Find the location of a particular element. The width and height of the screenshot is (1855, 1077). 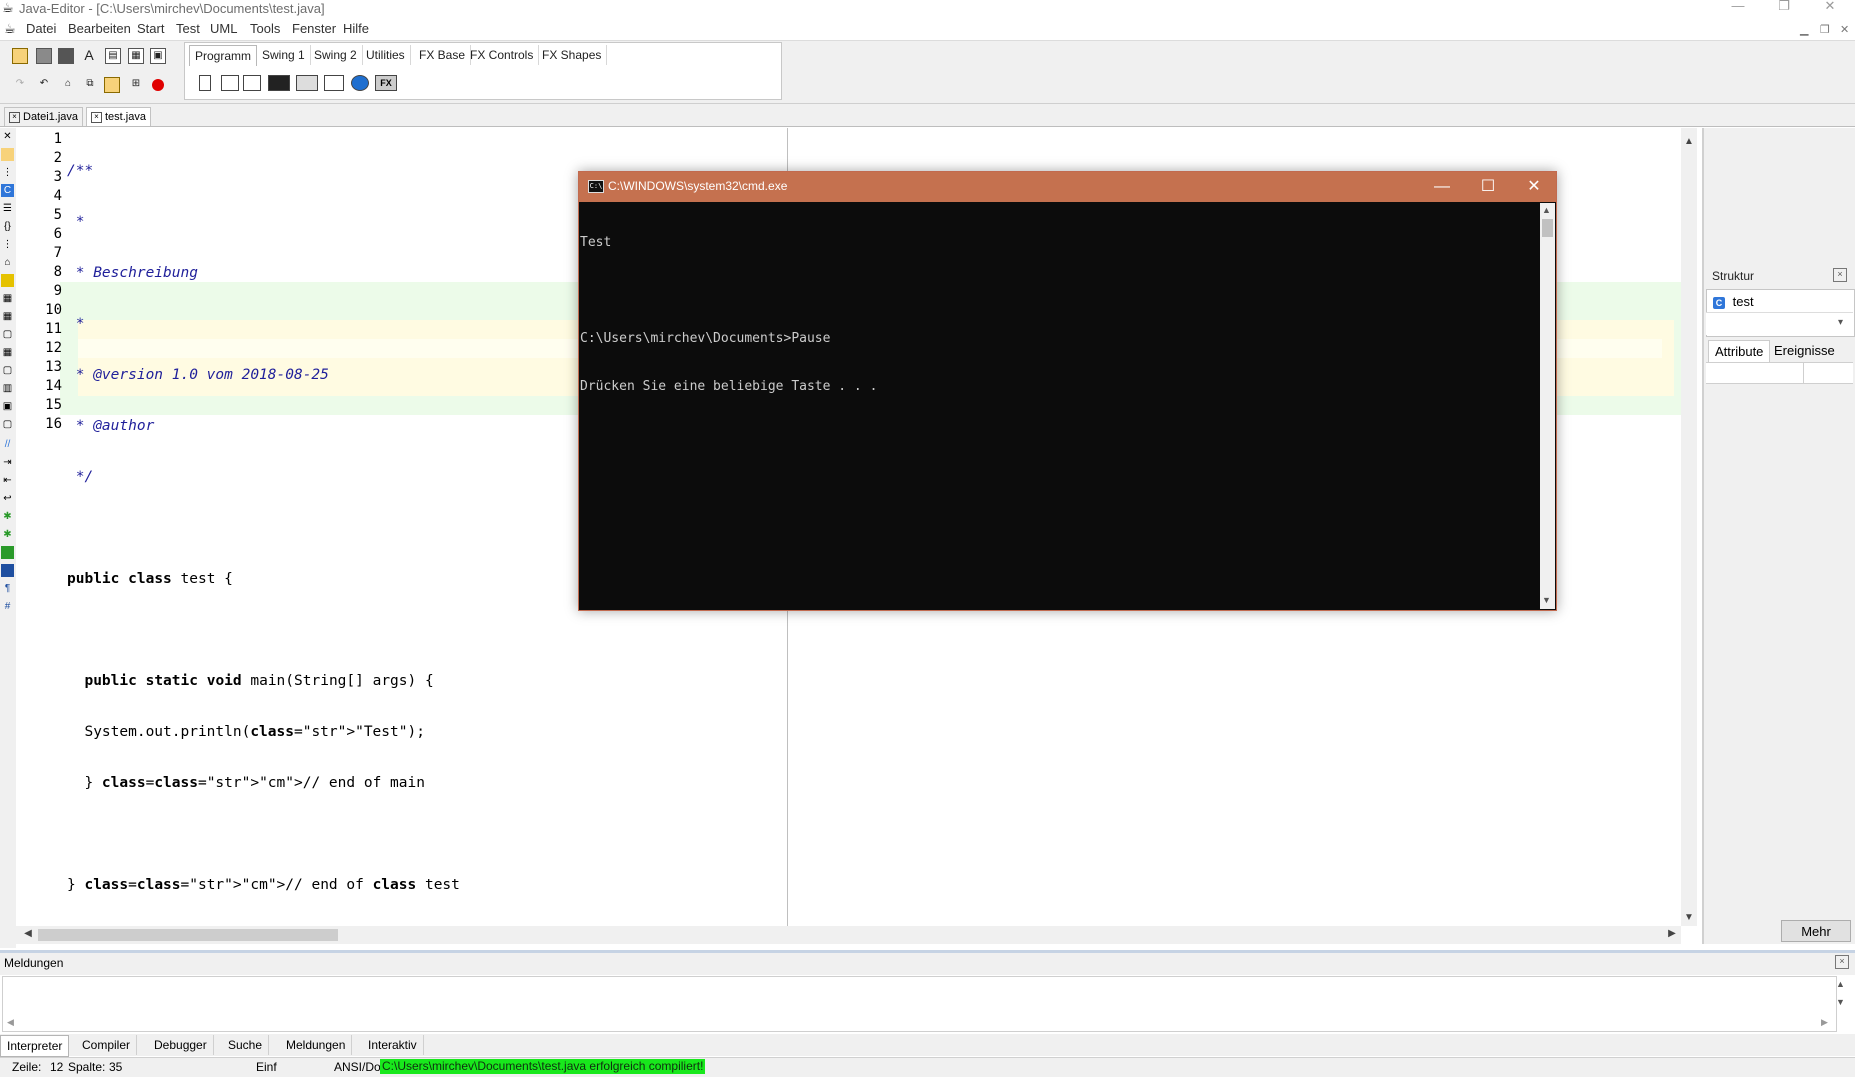

menu-datei: Datei is located at coordinates (41, 28).